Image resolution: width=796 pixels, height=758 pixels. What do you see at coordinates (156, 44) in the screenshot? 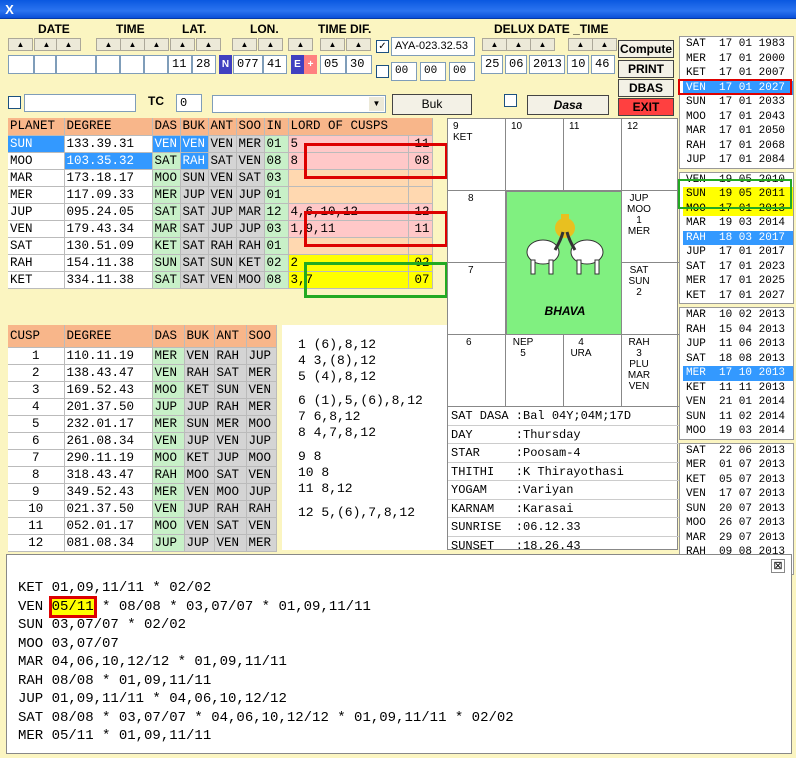
I see `spinner-up-5: ▲` at bounding box center [156, 44].